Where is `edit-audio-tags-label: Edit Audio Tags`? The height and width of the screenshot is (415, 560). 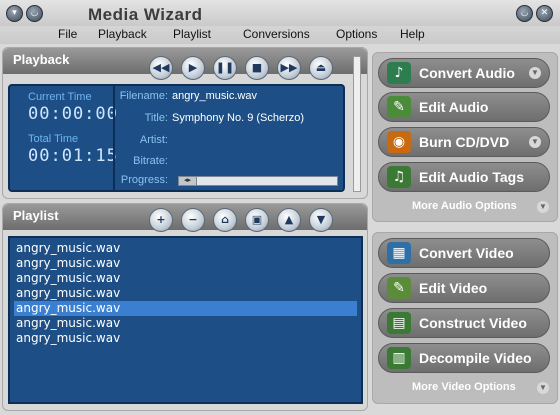 edit-audio-tags-label: Edit Audio Tags is located at coordinates (471, 177).